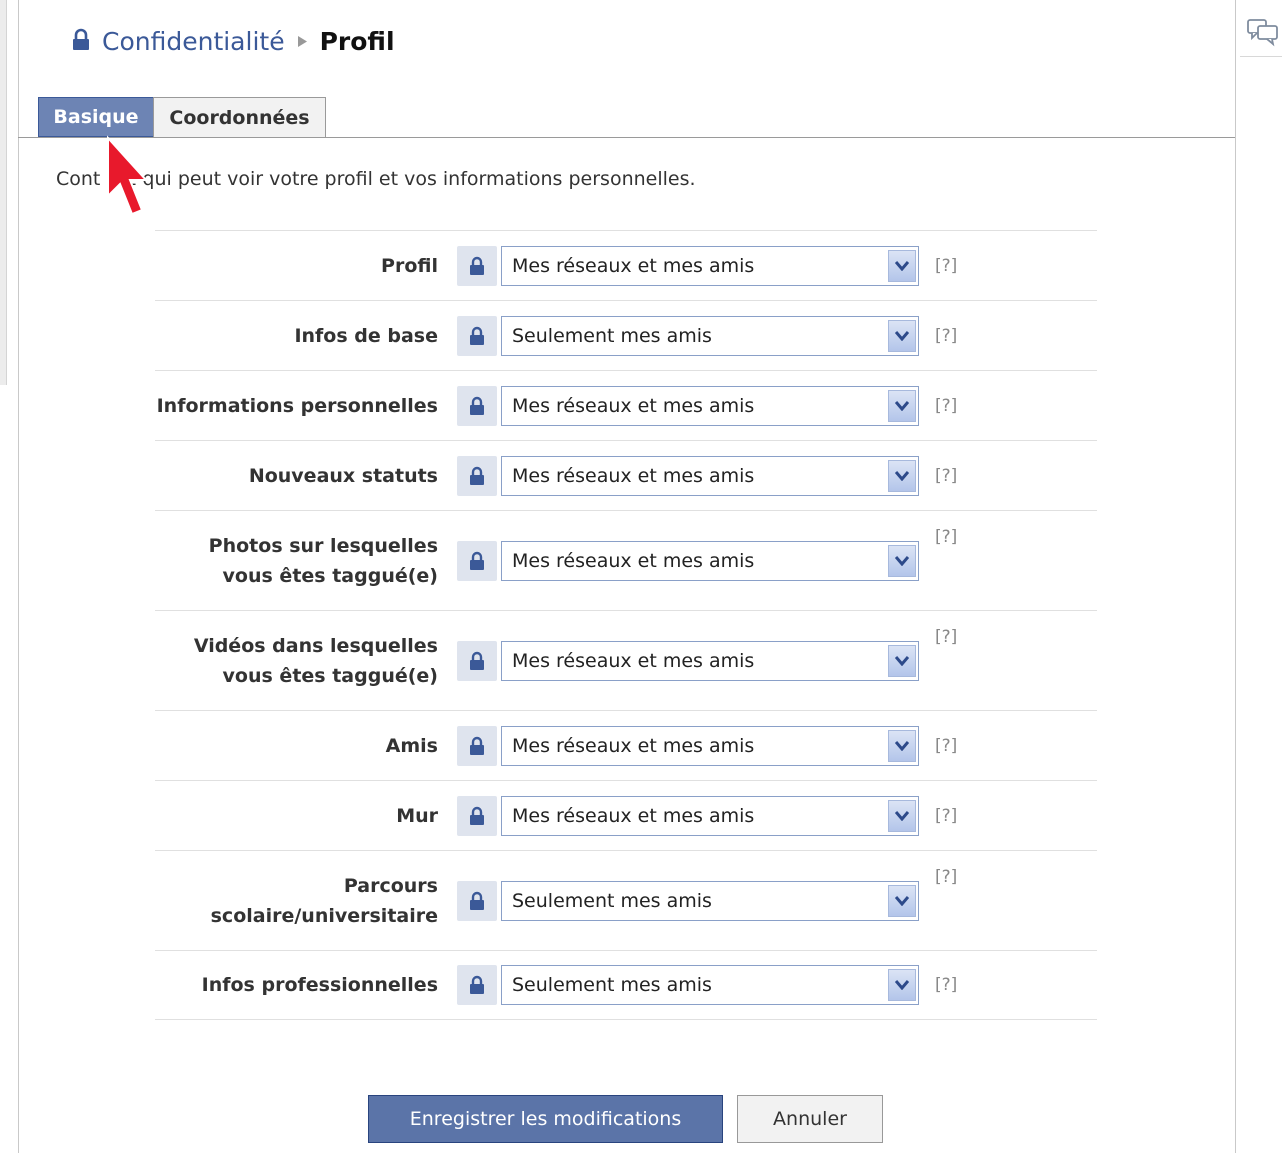  I want to click on privacy-setting-row: Infos de base Seulement mes amis [?], so click(626, 335).